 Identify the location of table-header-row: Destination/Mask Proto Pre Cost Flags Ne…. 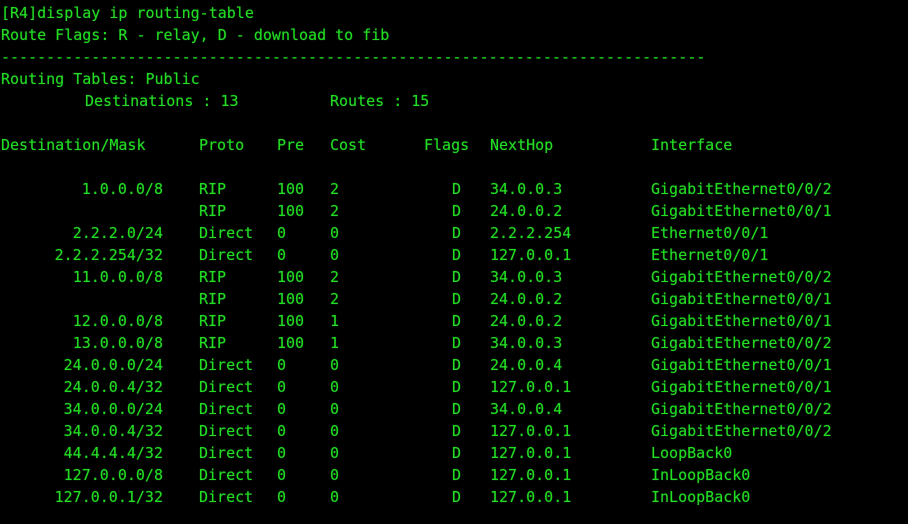
(454, 145).